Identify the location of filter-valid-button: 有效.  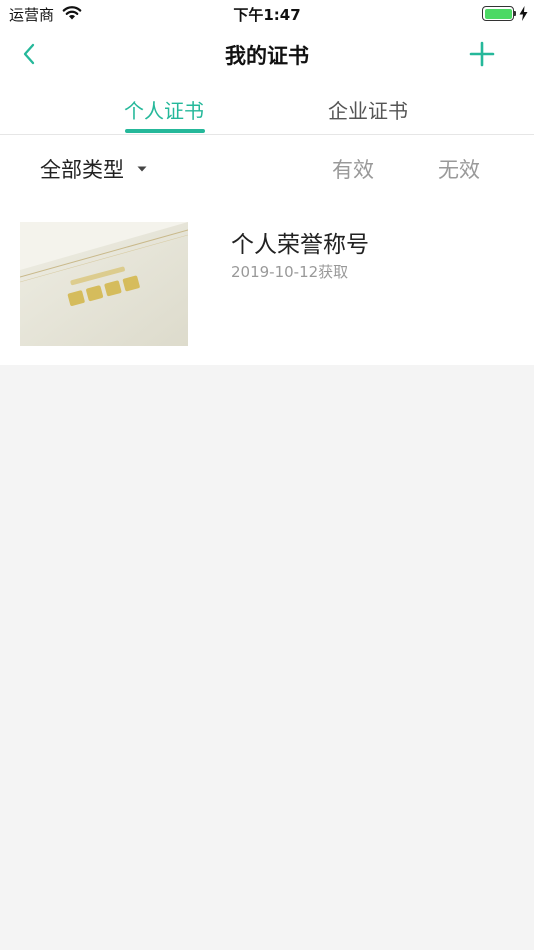
(353, 169).